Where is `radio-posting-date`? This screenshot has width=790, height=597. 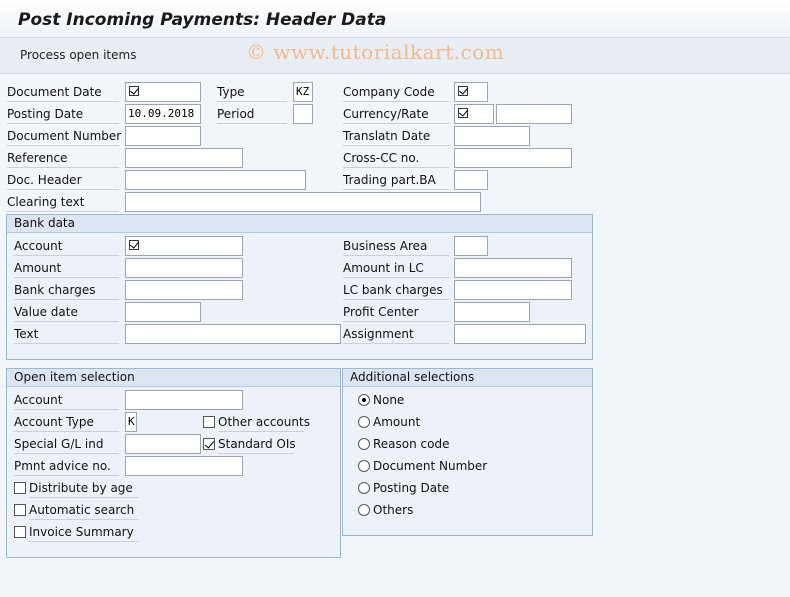
radio-posting-date is located at coordinates (364, 488).